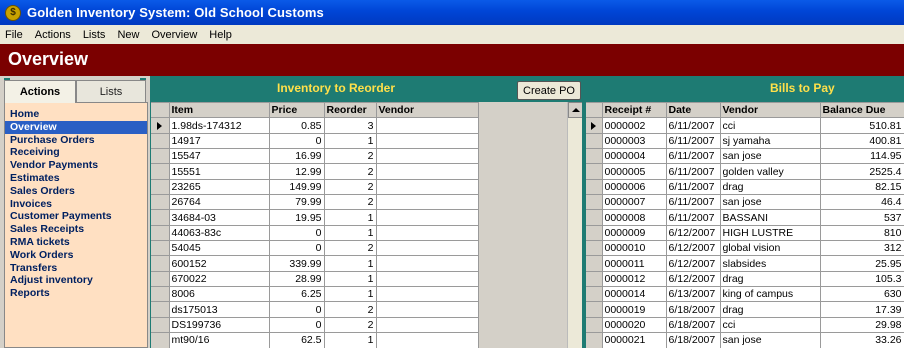 The width and height of the screenshot is (904, 348). I want to click on cell-balance-due: 33.26, so click(862, 340).